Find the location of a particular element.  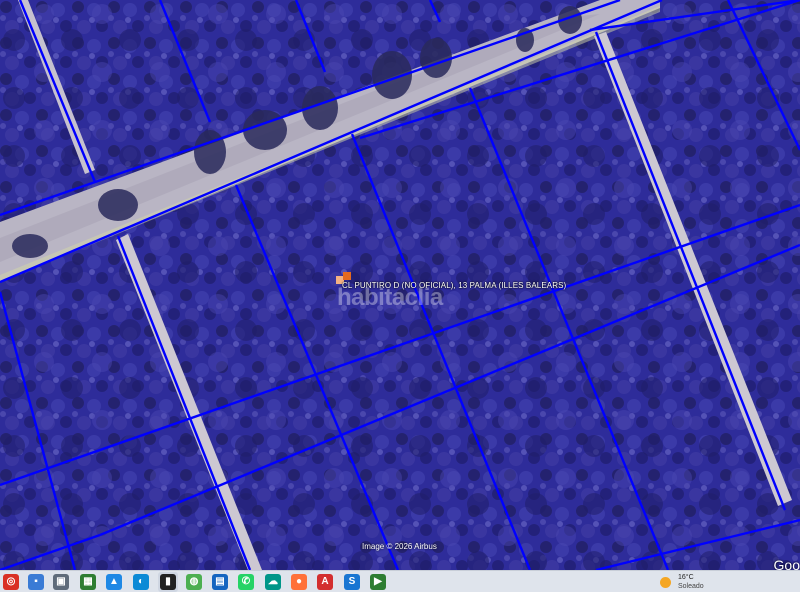

weather-condition: Soleado is located at coordinates (691, 586).